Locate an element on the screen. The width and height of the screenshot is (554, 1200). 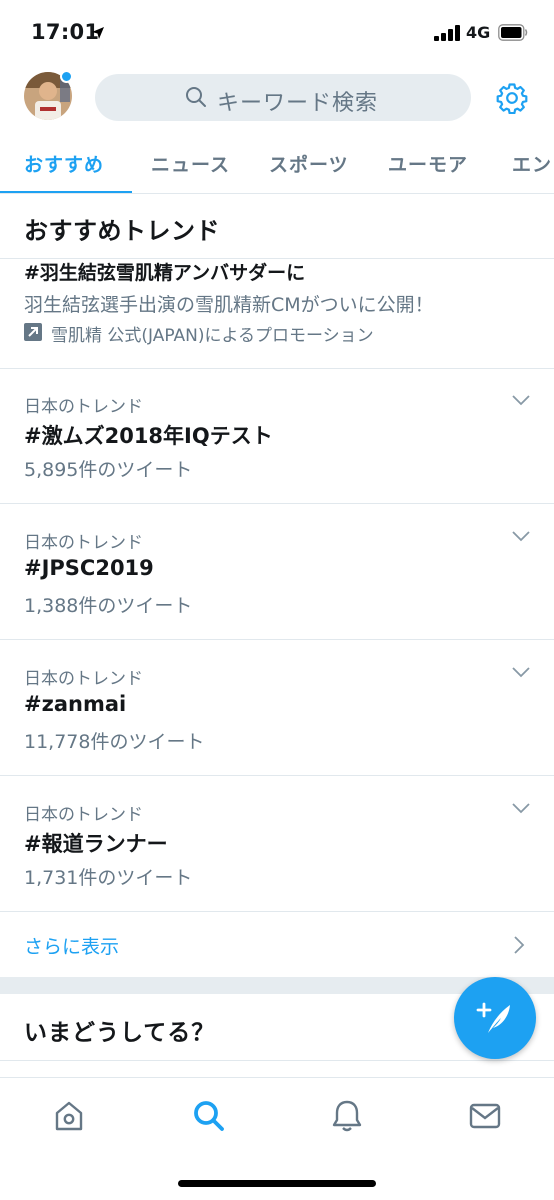
location-arrow-icon is located at coordinates (98, 33).